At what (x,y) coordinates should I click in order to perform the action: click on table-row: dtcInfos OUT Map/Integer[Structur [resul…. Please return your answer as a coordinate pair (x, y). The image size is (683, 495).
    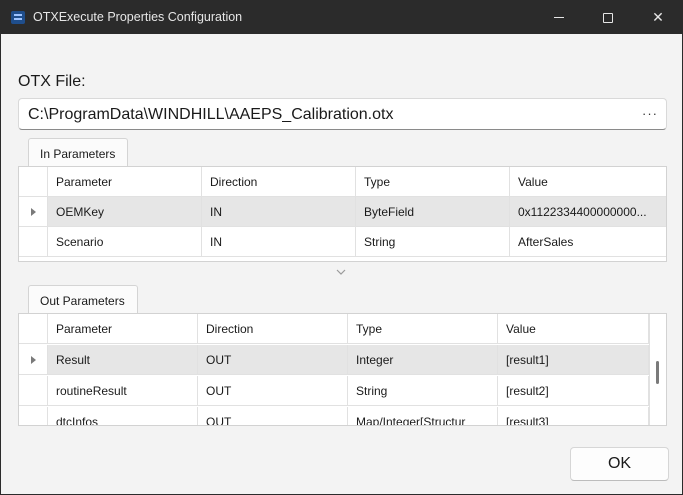
    Looking at the image, I should click on (334, 416).